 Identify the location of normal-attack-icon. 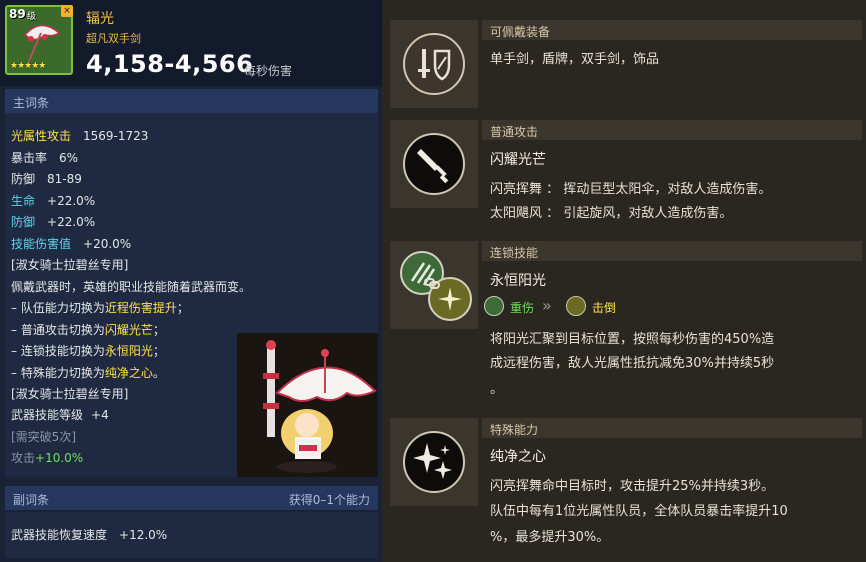
(434, 164).